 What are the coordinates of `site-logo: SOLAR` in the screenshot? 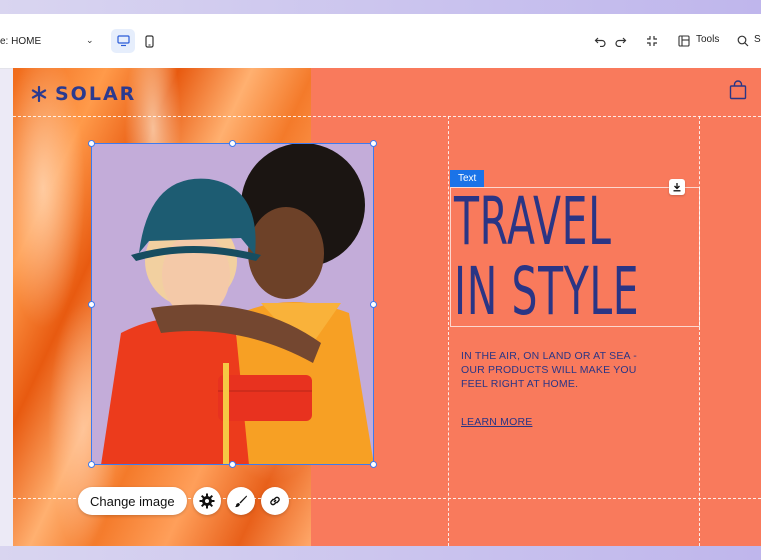 It's located at (83, 94).